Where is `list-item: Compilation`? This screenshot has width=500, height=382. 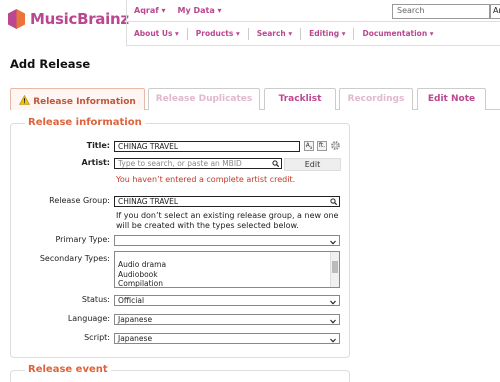 list-item: Compilation is located at coordinates (227, 283).